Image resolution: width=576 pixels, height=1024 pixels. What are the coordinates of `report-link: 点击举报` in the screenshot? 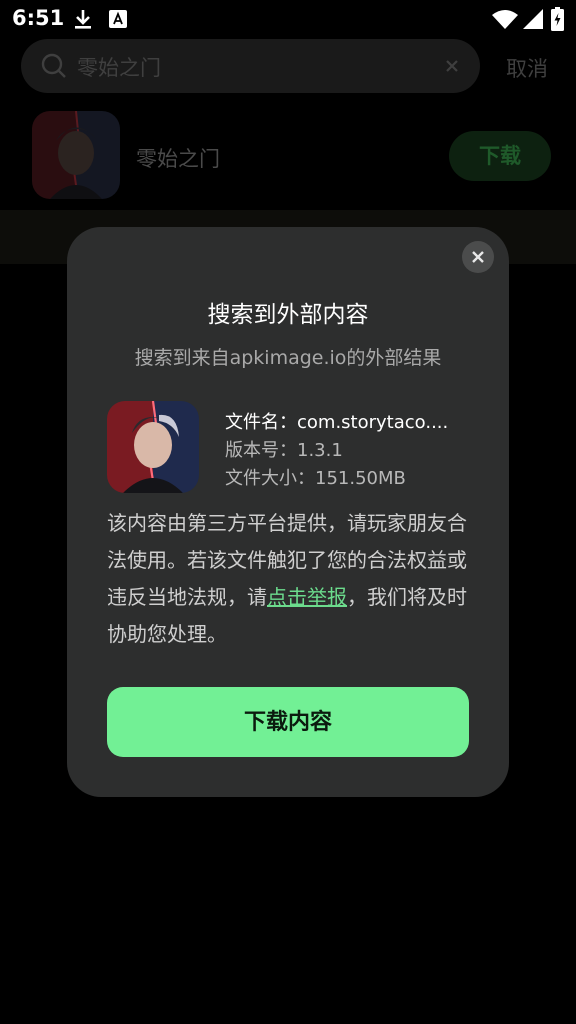 It's located at (307, 597).